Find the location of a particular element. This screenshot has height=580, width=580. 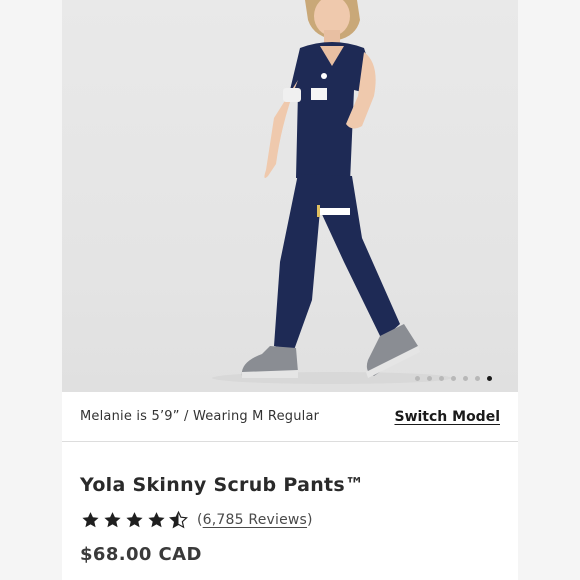

left-margin is located at coordinates (31, 290).